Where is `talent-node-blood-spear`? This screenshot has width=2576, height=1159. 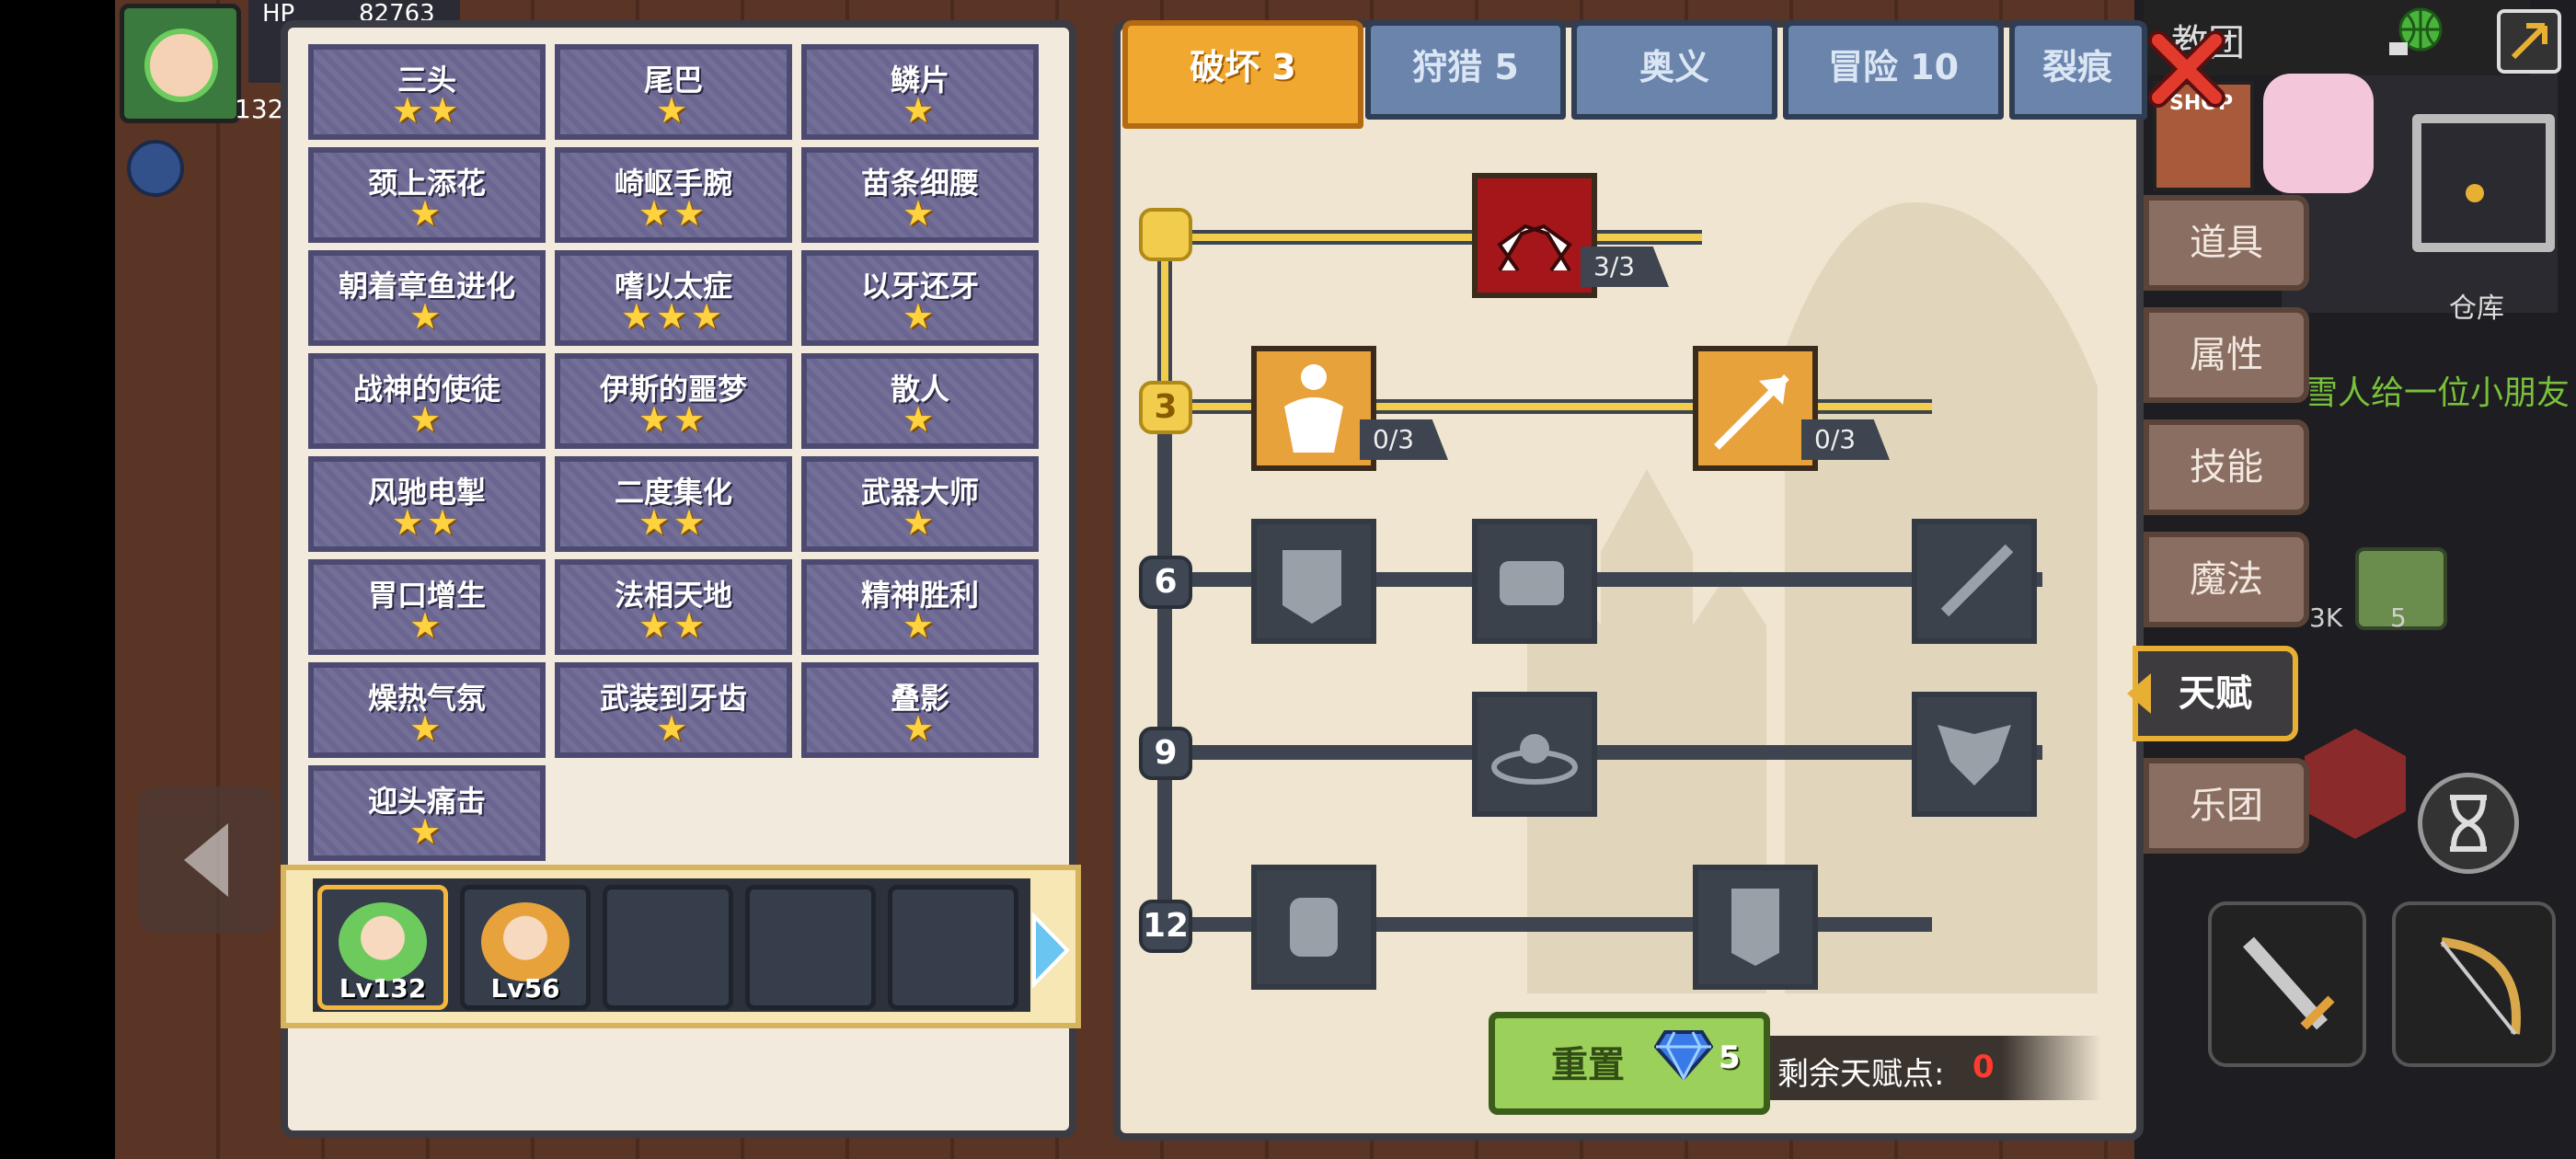
talent-node-blood-spear is located at coordinates (1974, 581).